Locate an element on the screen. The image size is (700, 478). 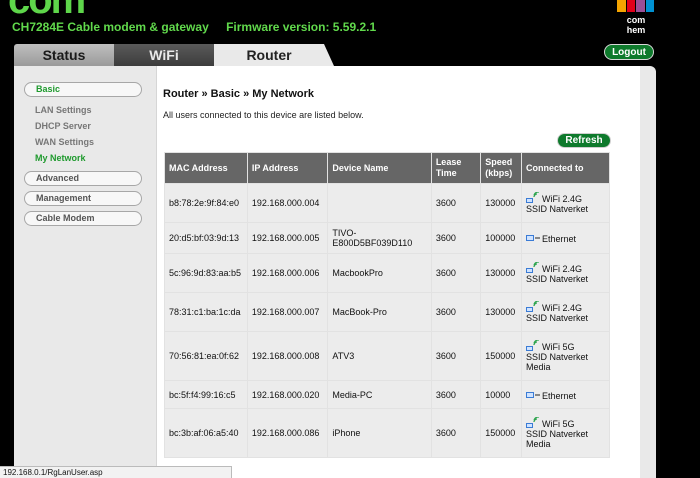
cell-speed: 100000 is located at coordinates (501, 238).